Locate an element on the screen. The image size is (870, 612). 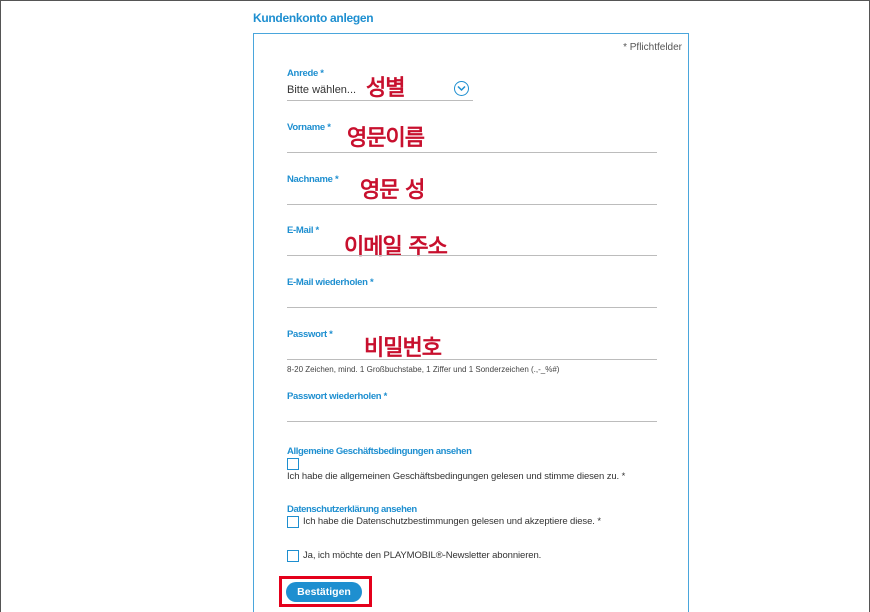
email-label: E-Mail * is located at coordinates (303, 230).